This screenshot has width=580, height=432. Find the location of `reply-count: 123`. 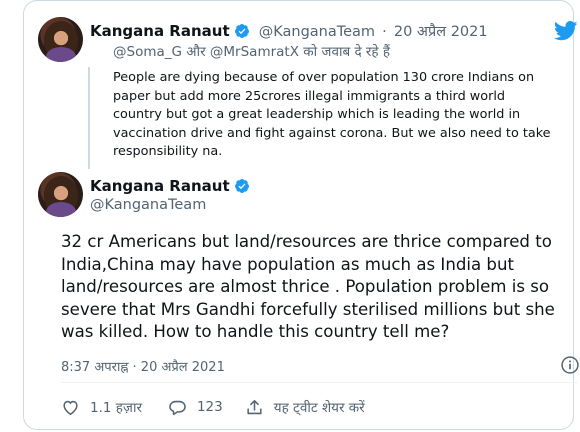

reply-count: 123 is located at coordinates (209, 407).